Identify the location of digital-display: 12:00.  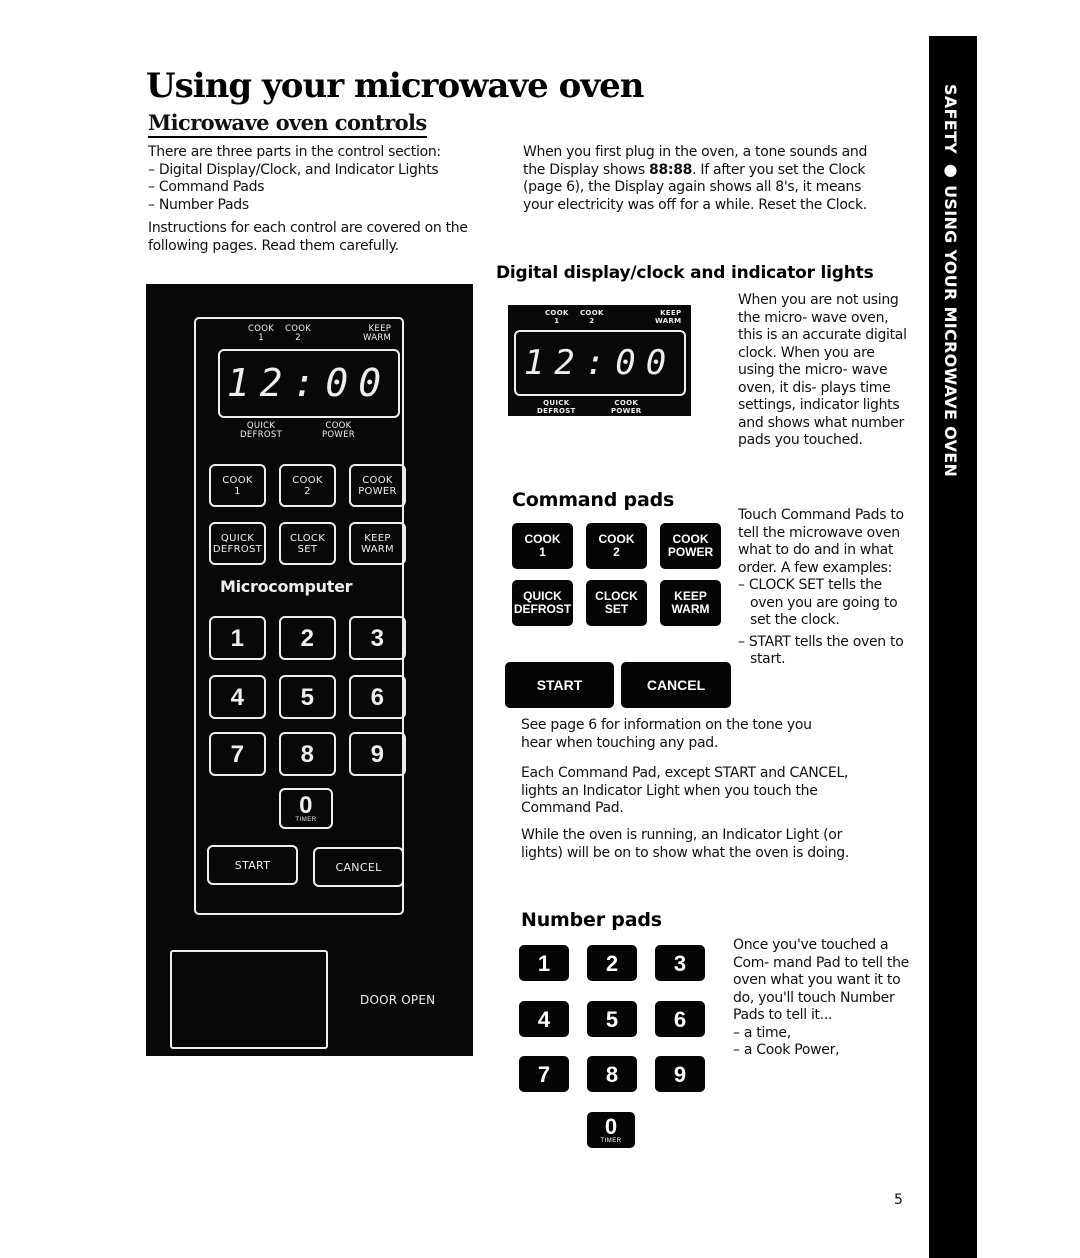
(309, 383).